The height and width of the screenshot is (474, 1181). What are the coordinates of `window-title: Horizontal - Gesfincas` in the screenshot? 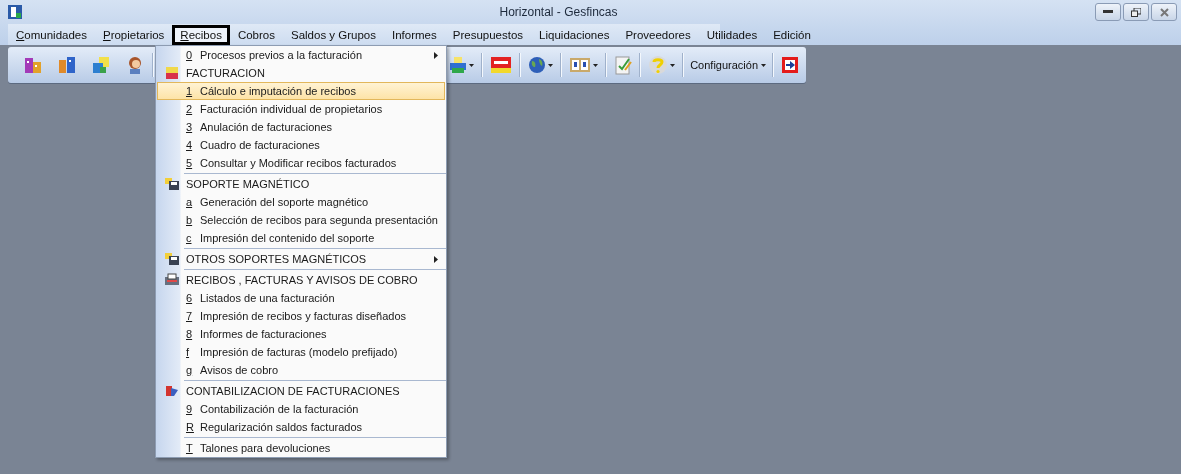 It's located at (558, 12).